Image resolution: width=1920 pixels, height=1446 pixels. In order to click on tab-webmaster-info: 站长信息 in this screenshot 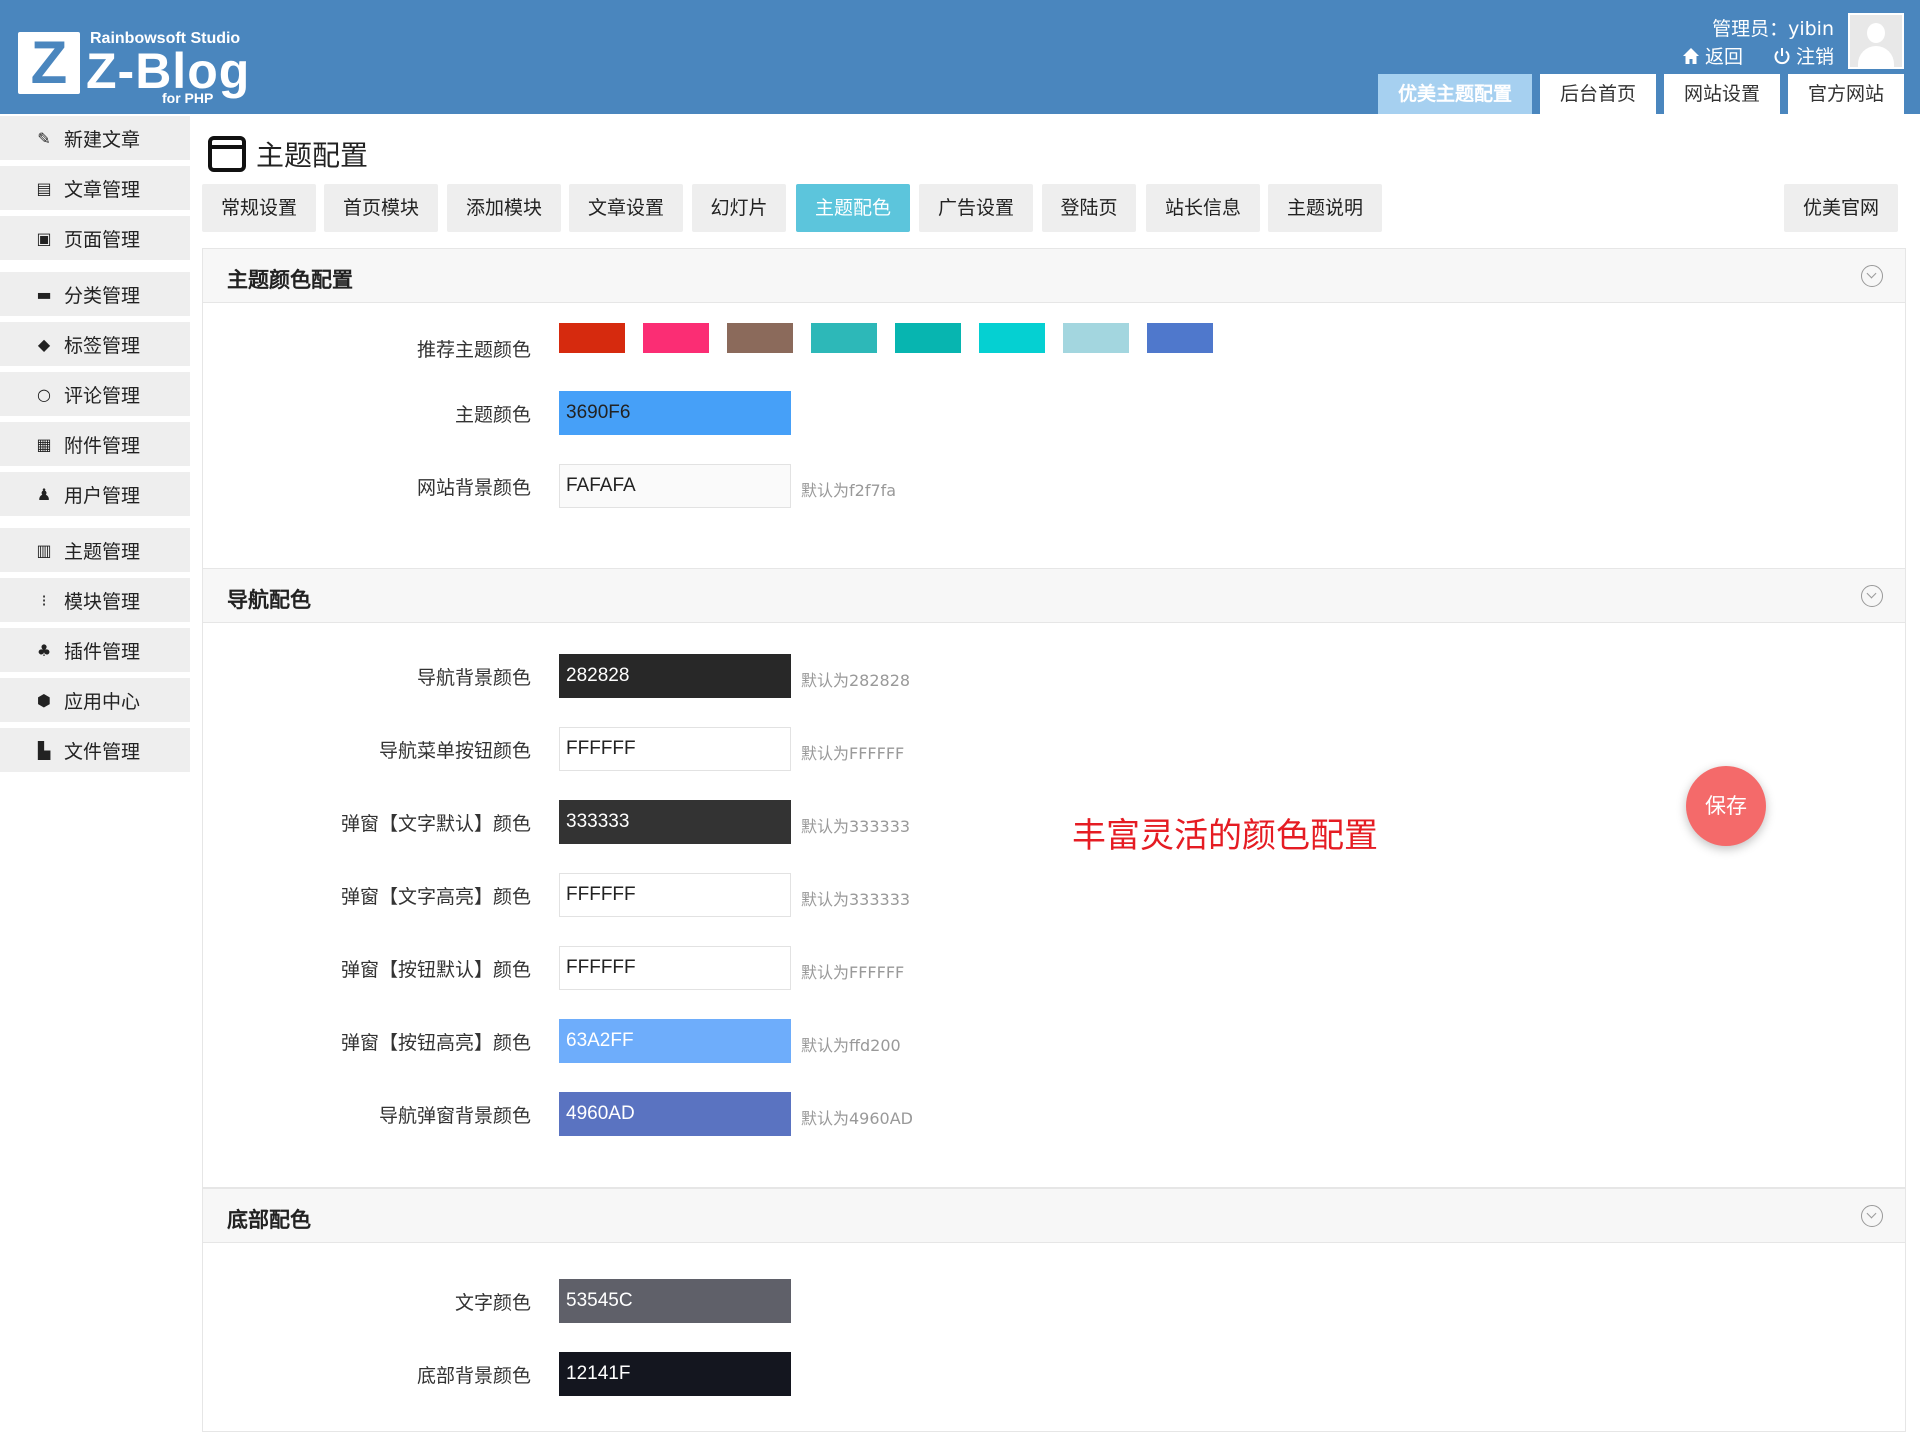, I will do `click(1203, 208)`.